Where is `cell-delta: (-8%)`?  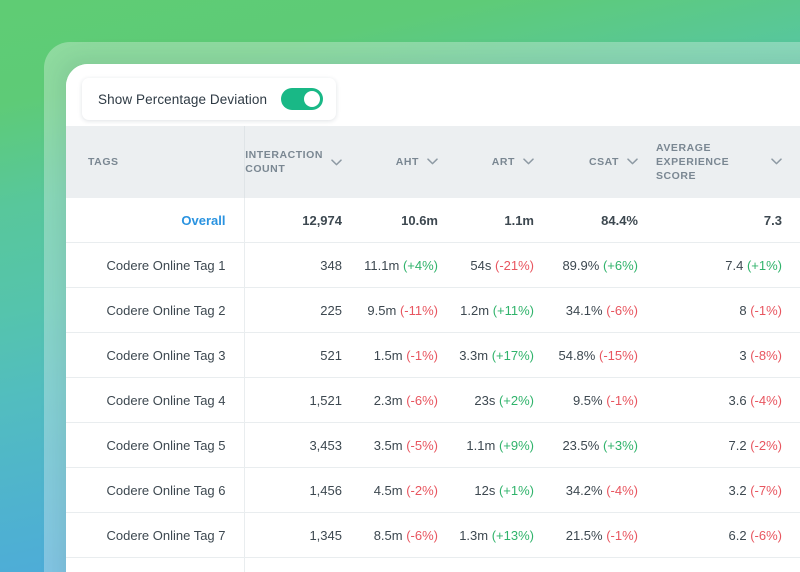 cell-delta: (-8%) is located at coordinates (766, 355).